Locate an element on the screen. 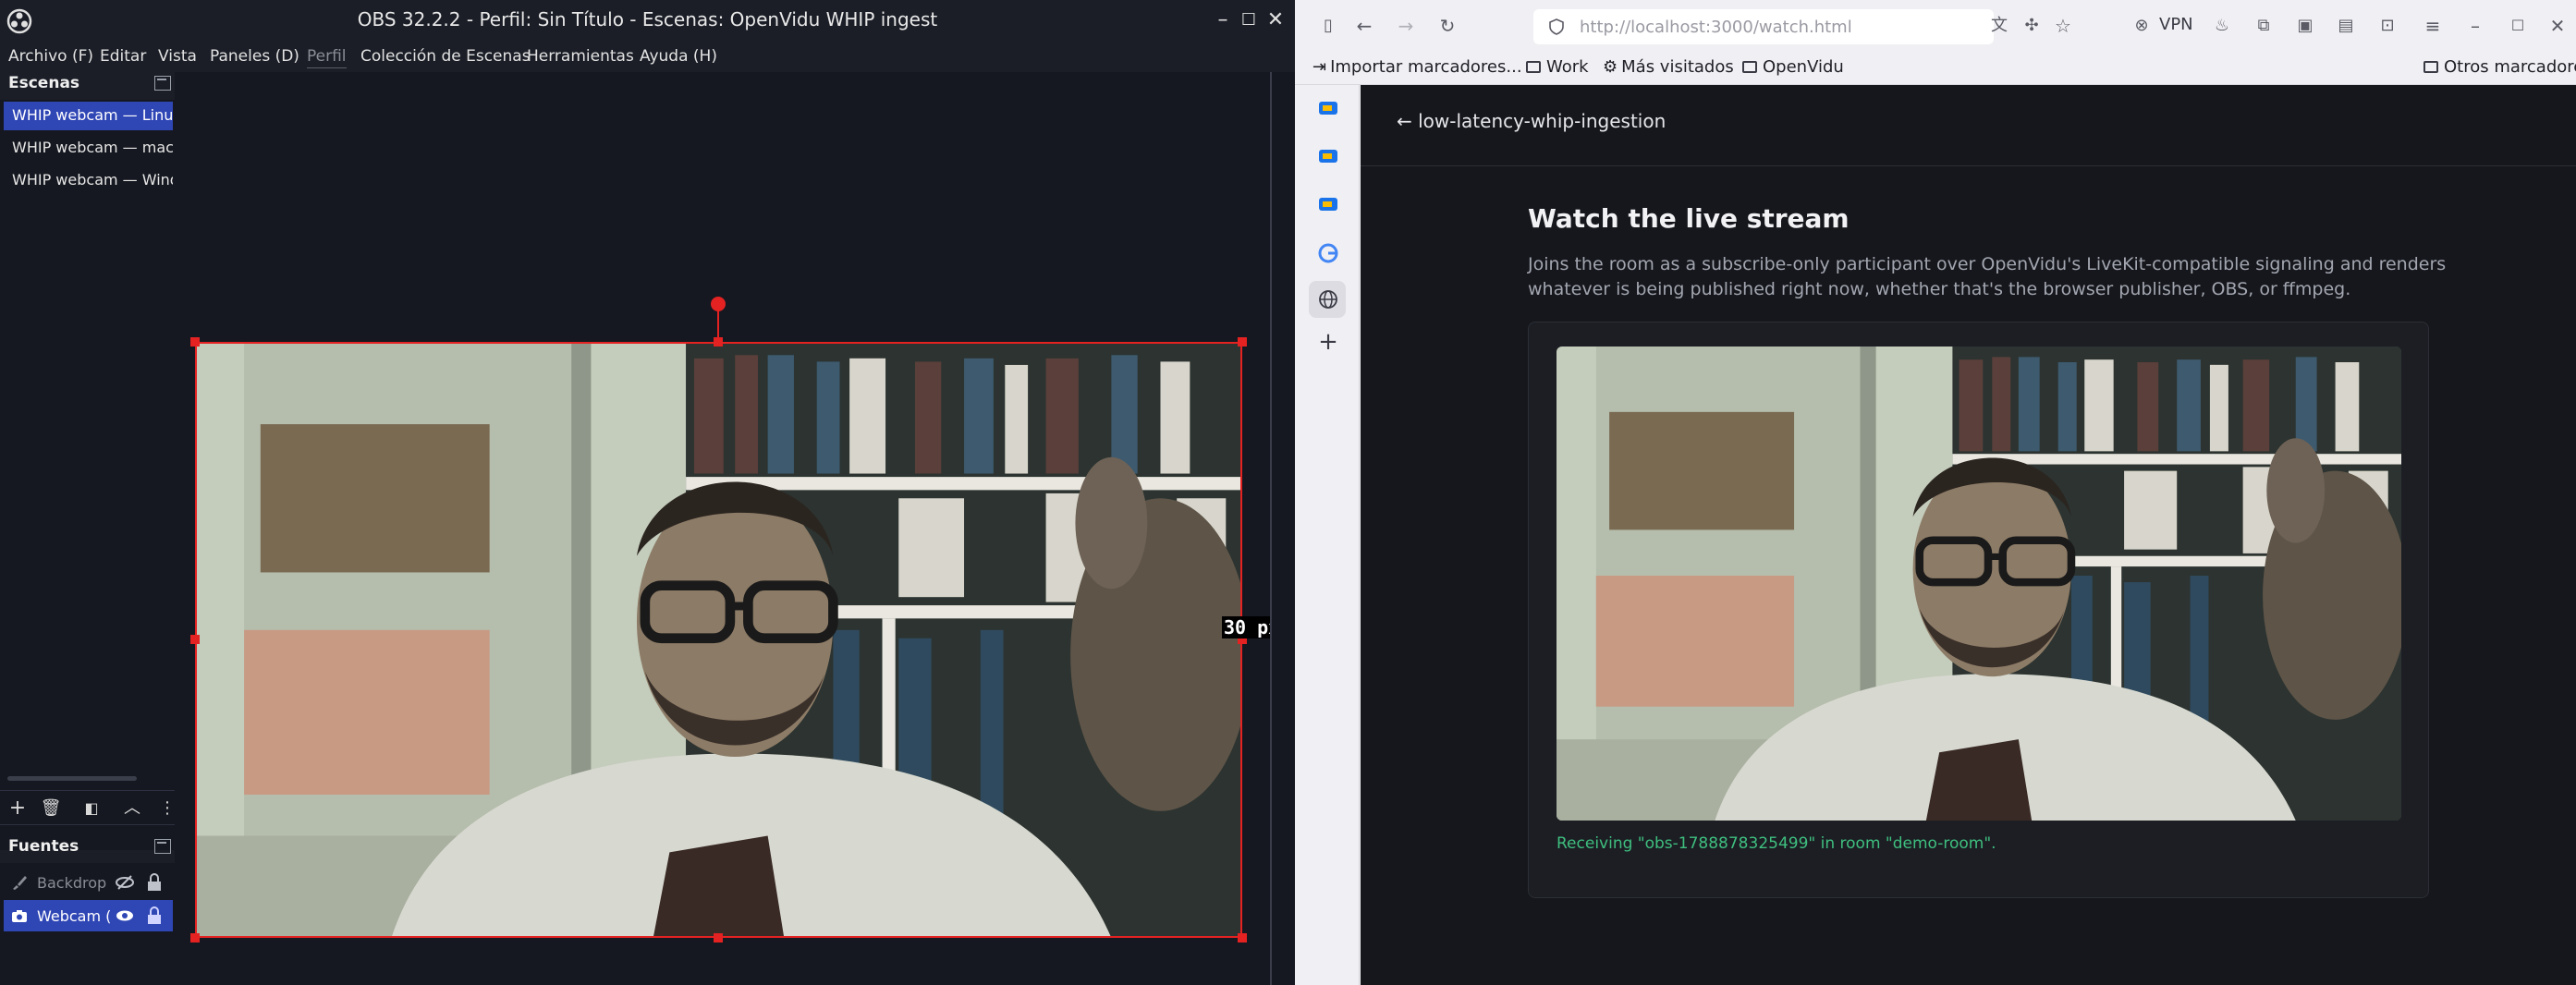  add-panel-icon: + is located at coordinates (1328, 342).